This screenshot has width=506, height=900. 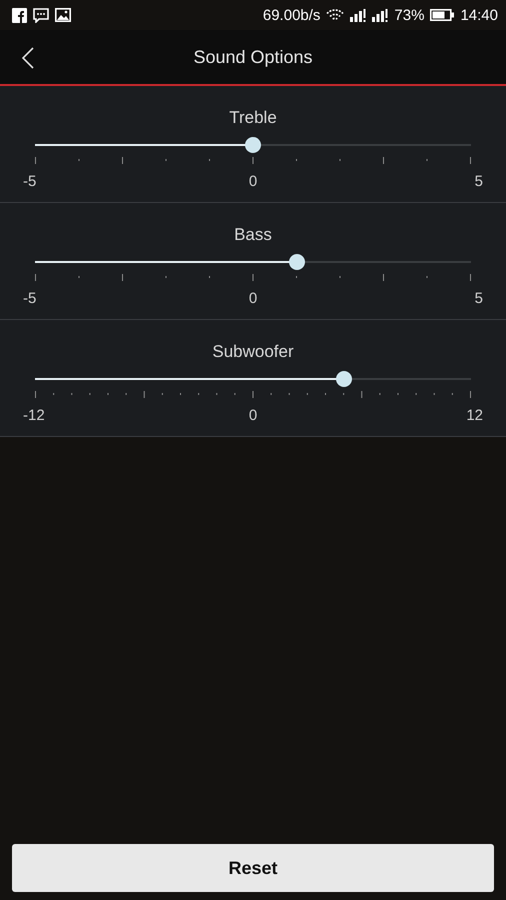 I want to click on clock-time: 14:40, so click(x=479, y=15).